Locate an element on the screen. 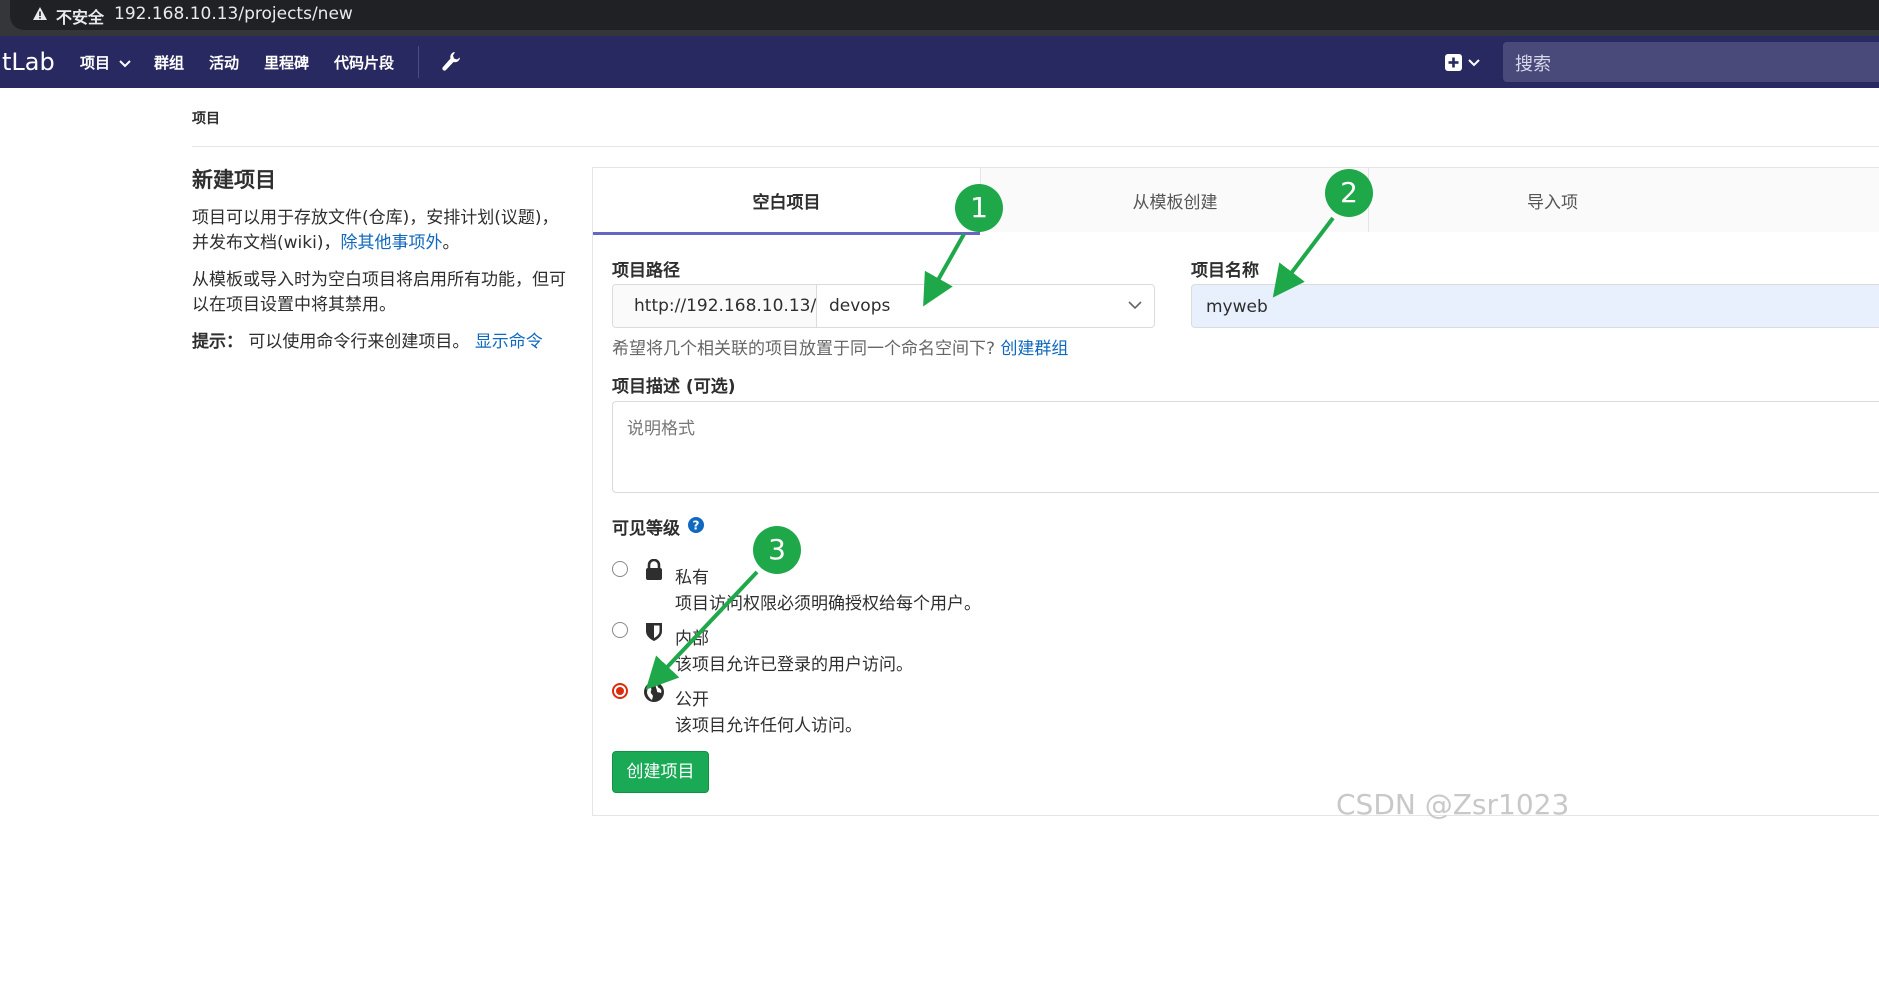 The image size is (1879, 1000). page-title: 新建项目 is located at coordinates (234, 180).